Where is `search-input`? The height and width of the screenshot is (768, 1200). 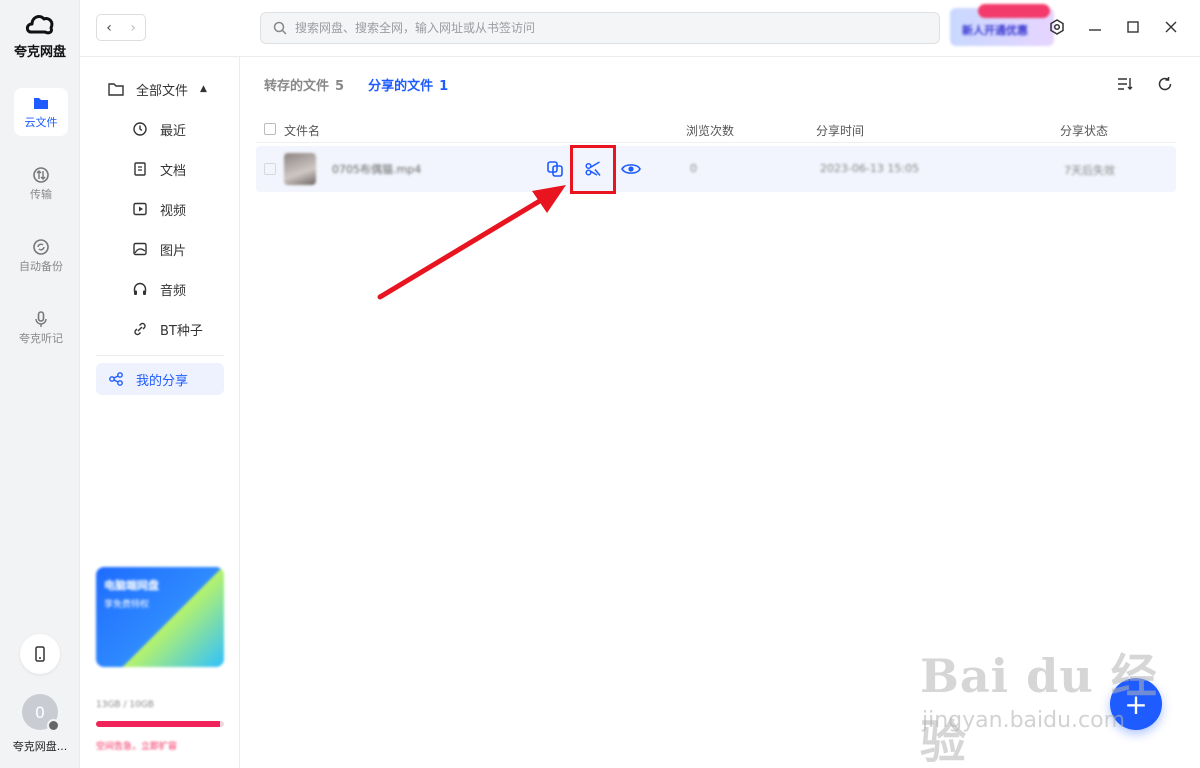
search-input is located at coordinates (605, 28).